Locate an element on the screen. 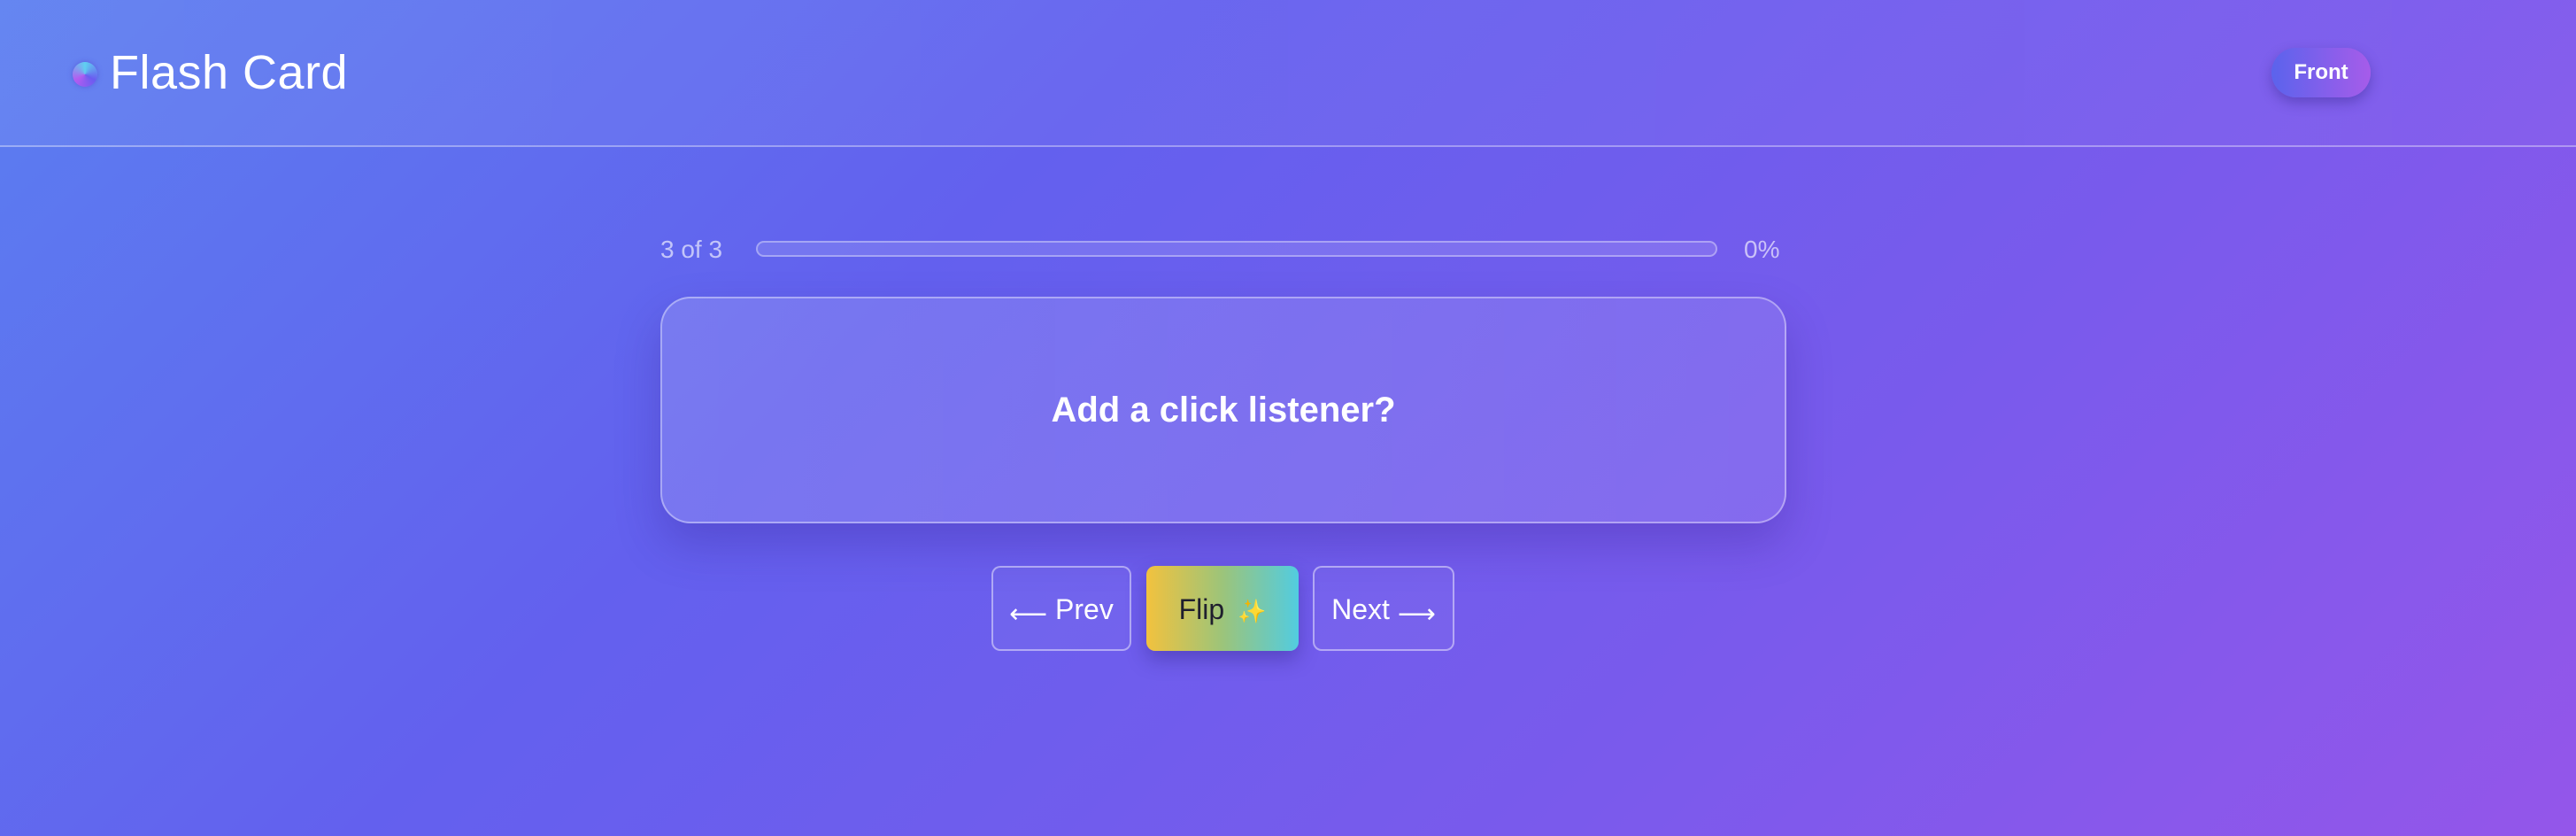  flash-card: Add a click listener? is located at coordinates (1223, 410).